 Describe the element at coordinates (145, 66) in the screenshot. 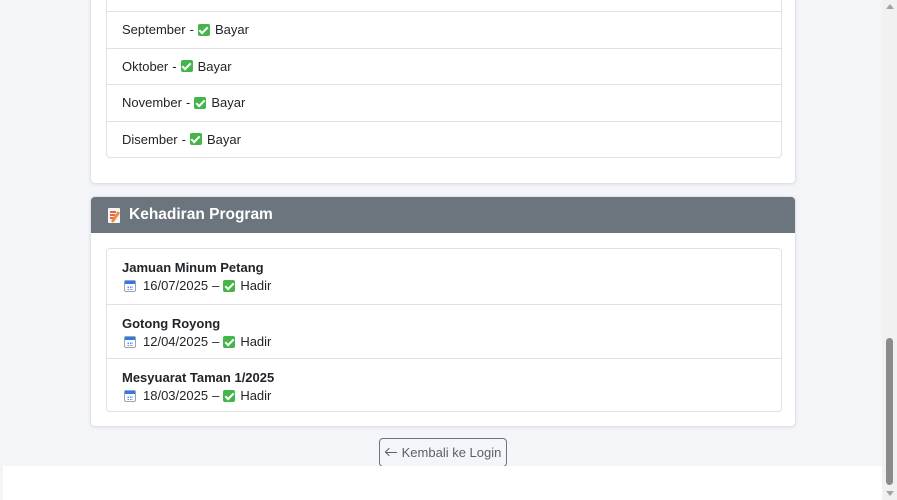

I see `fee-month: Oktober` at that location.